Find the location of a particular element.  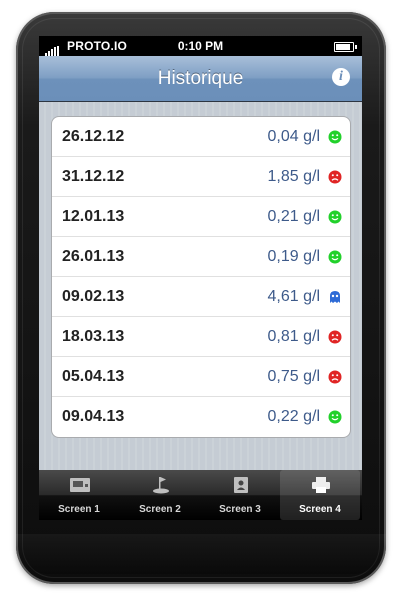

entry-date: 26.12.12 is located at coordinates (93, 136).